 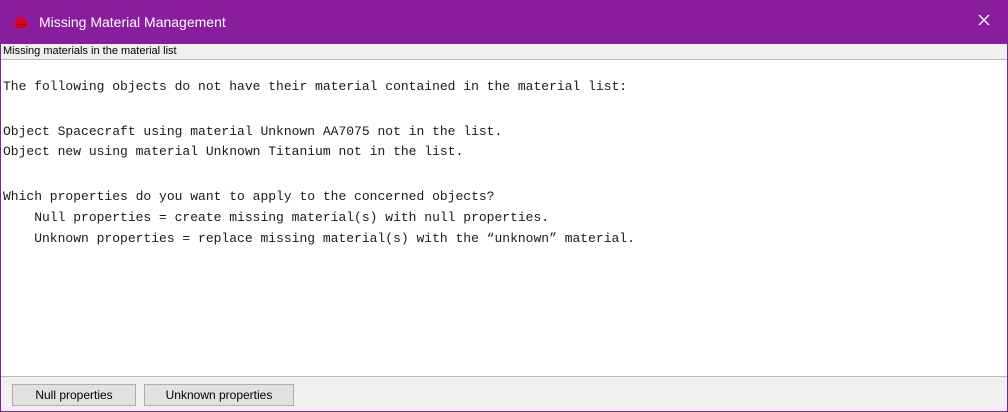 I want to click on close-icon, so click(x=984, y=22).